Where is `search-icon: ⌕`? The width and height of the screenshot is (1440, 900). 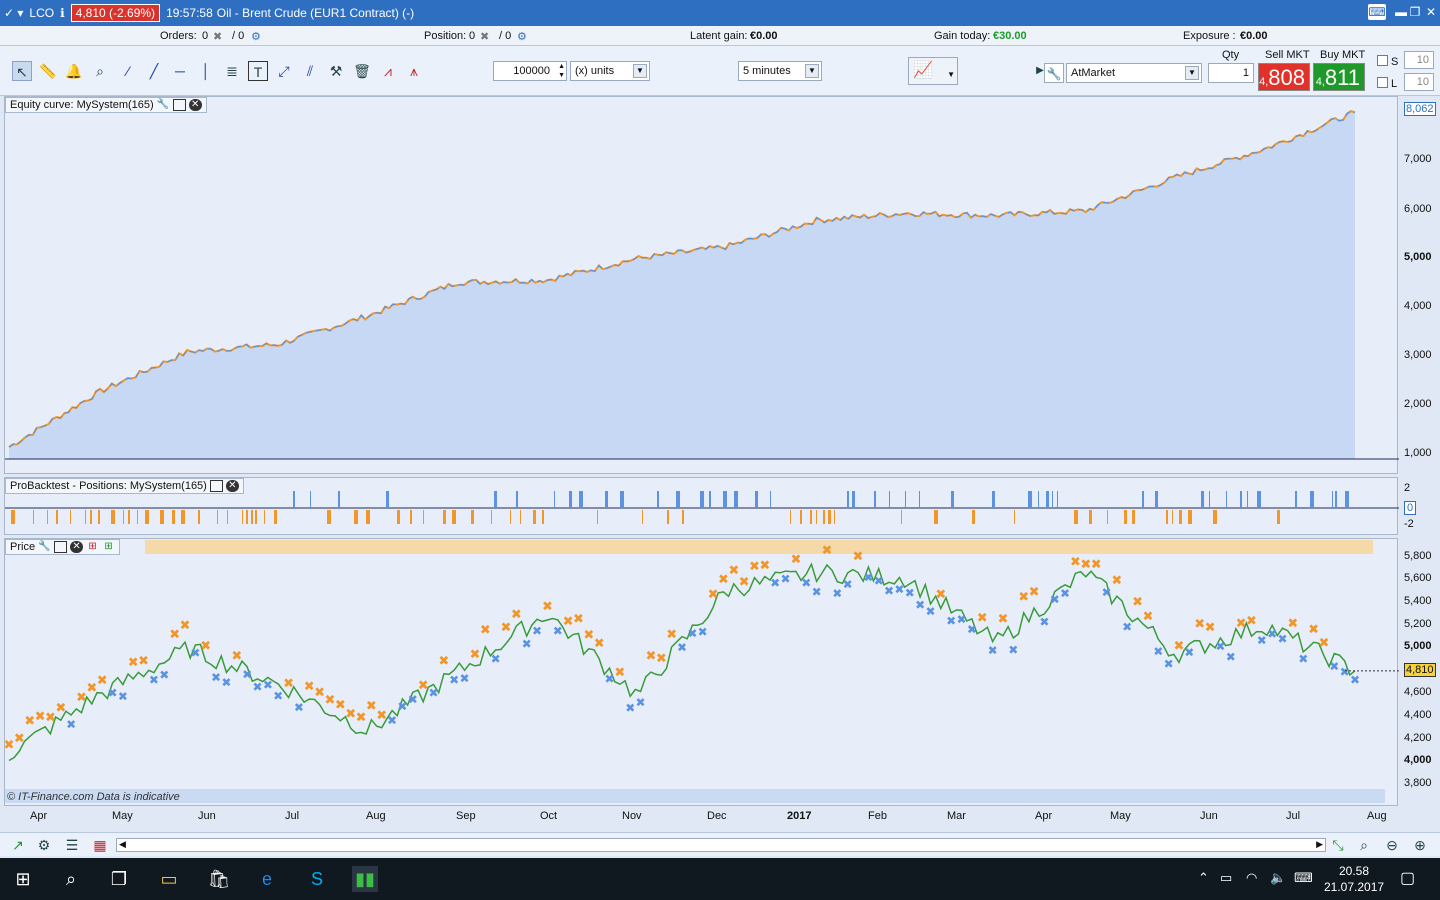 search-icon: ⌕ is located at coordinates (71, 879).